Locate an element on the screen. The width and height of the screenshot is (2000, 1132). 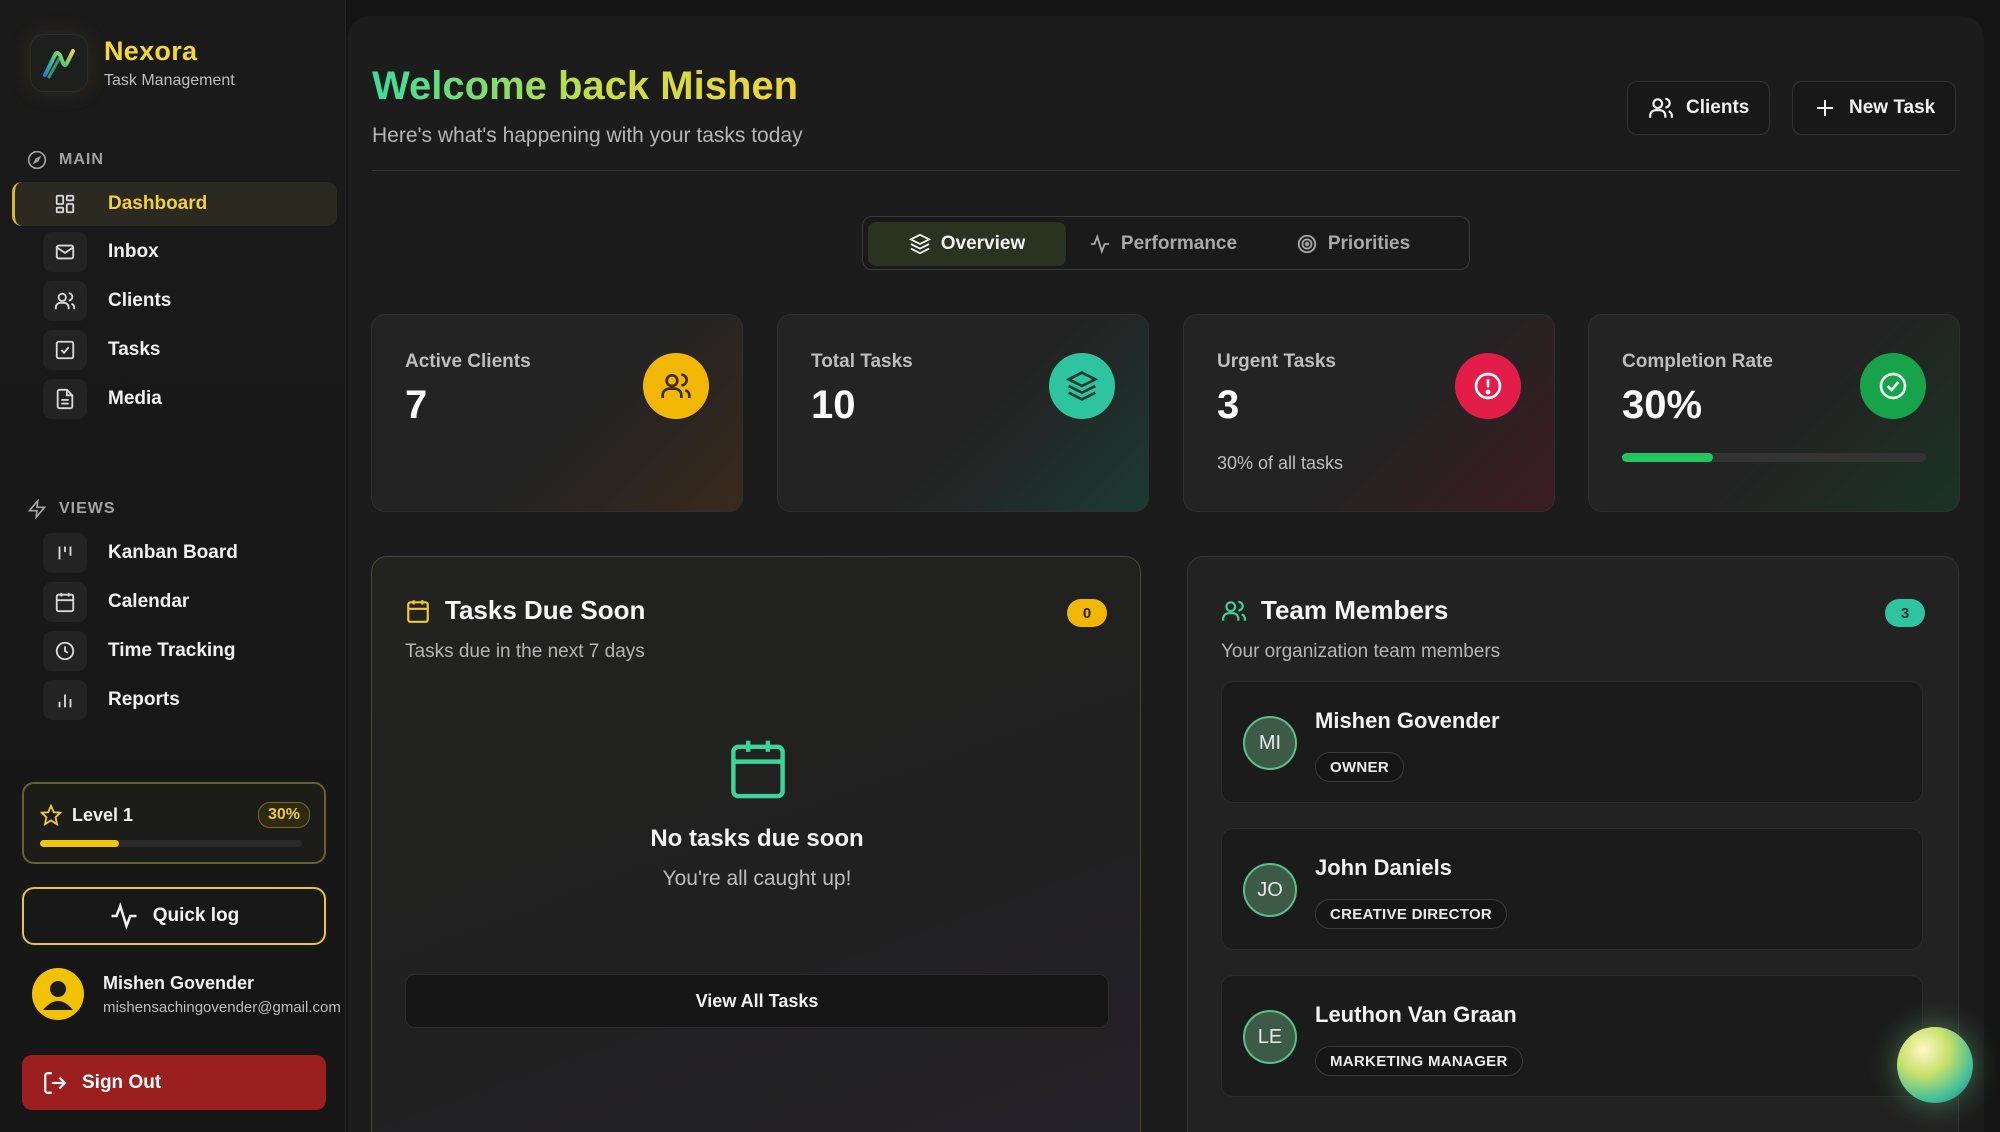
sidebar-item-label: Dashboard is located at coordinates (158, 203).